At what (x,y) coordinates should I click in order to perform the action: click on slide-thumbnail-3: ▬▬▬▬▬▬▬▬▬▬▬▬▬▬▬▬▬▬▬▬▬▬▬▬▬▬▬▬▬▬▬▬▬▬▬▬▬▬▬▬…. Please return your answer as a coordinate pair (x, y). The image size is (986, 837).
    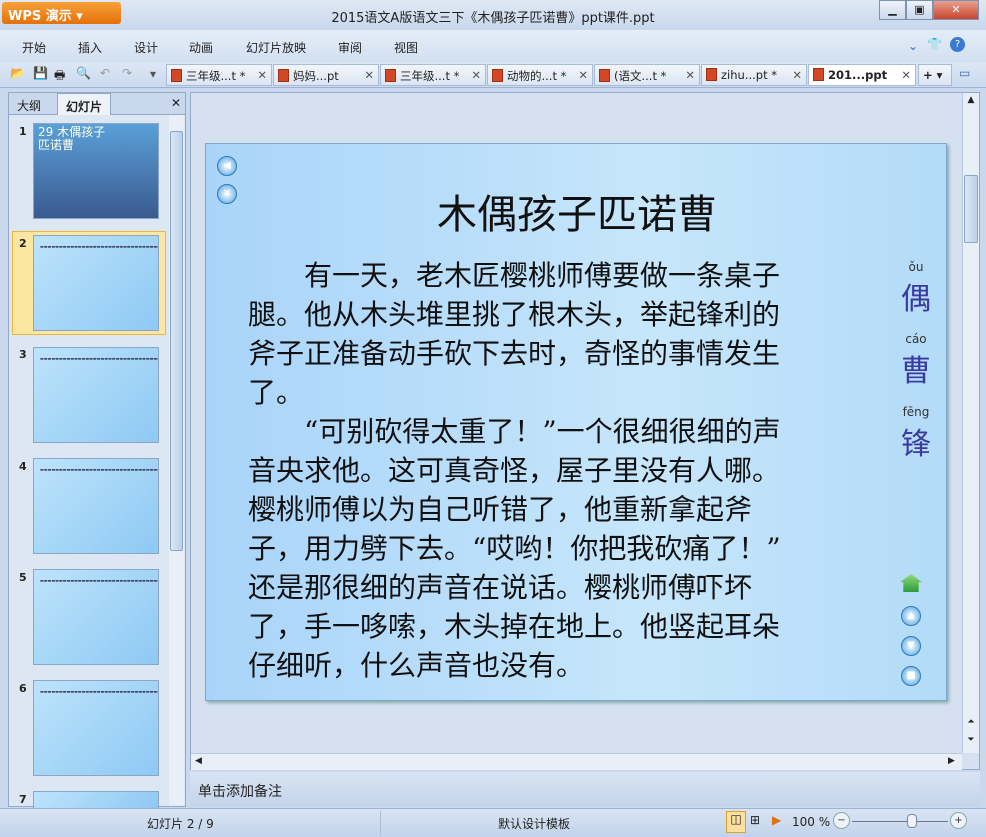
    Looking at the image, I should click on (96, 395).